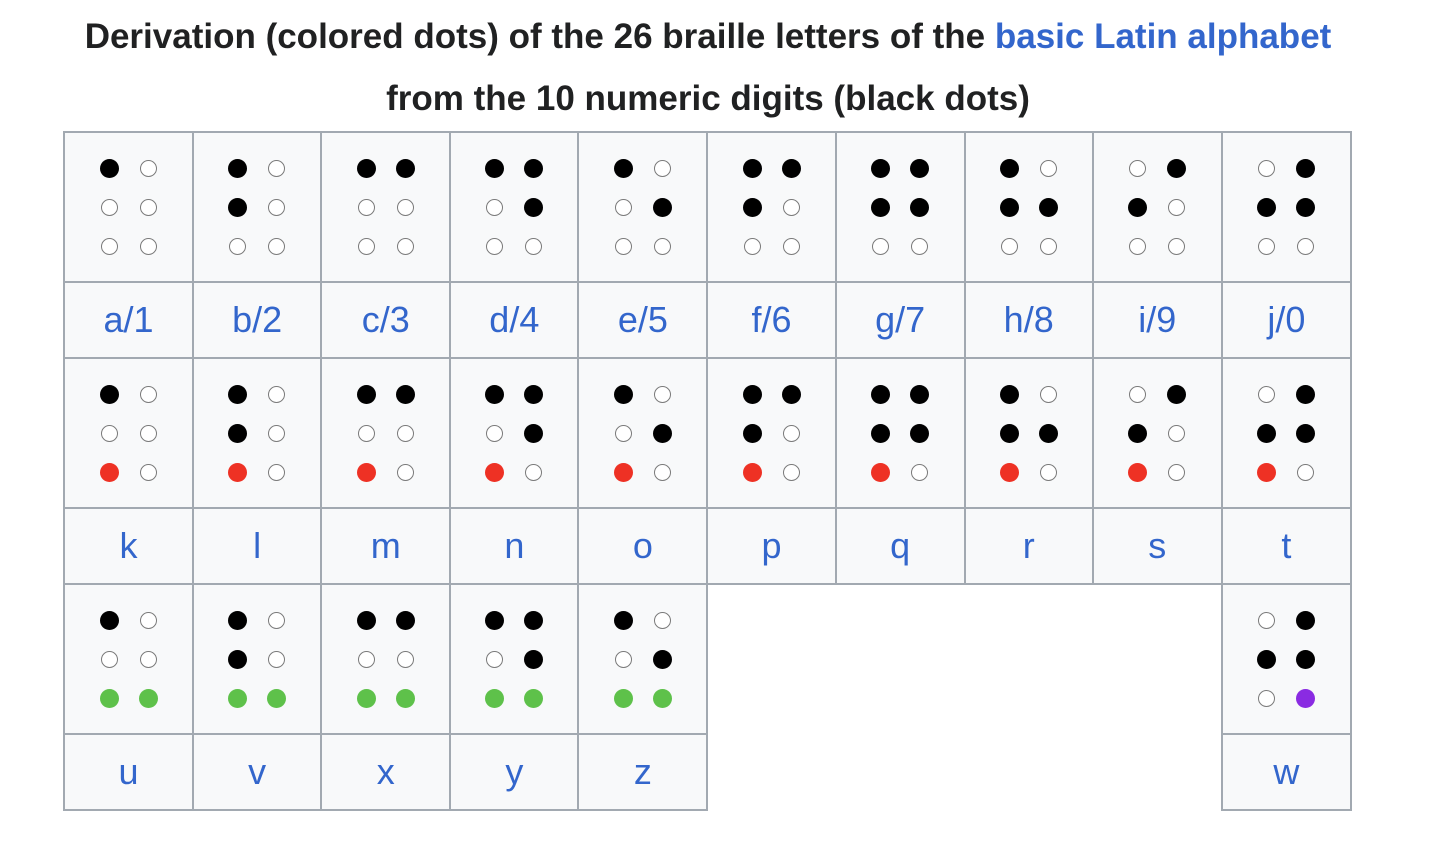 The height and width of the screenshot is (848, 1444). What do you see at coordinates (386, 546) in the screenshot?
I see `letter-link: m` at bounding box center [386, 546].